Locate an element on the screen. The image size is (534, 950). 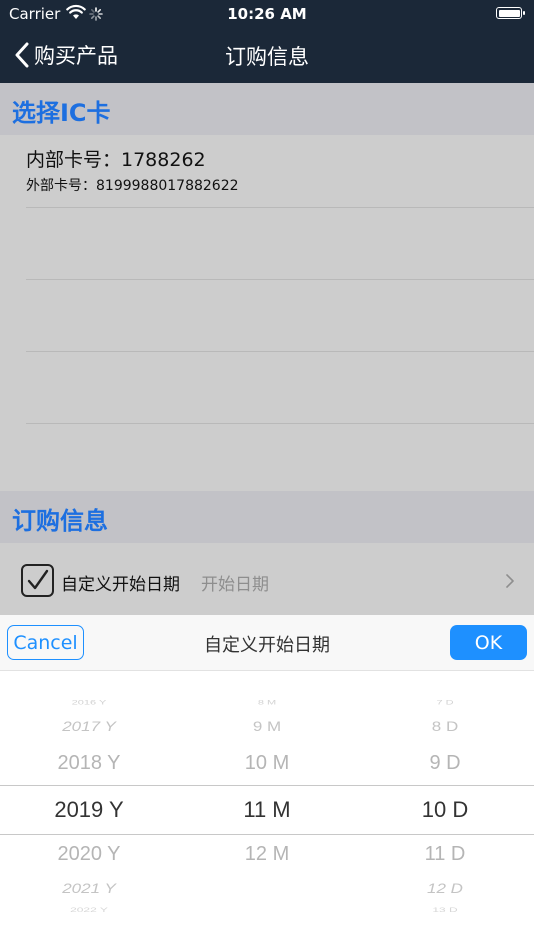
checkmark-icon is located at coordinates (38, 579).